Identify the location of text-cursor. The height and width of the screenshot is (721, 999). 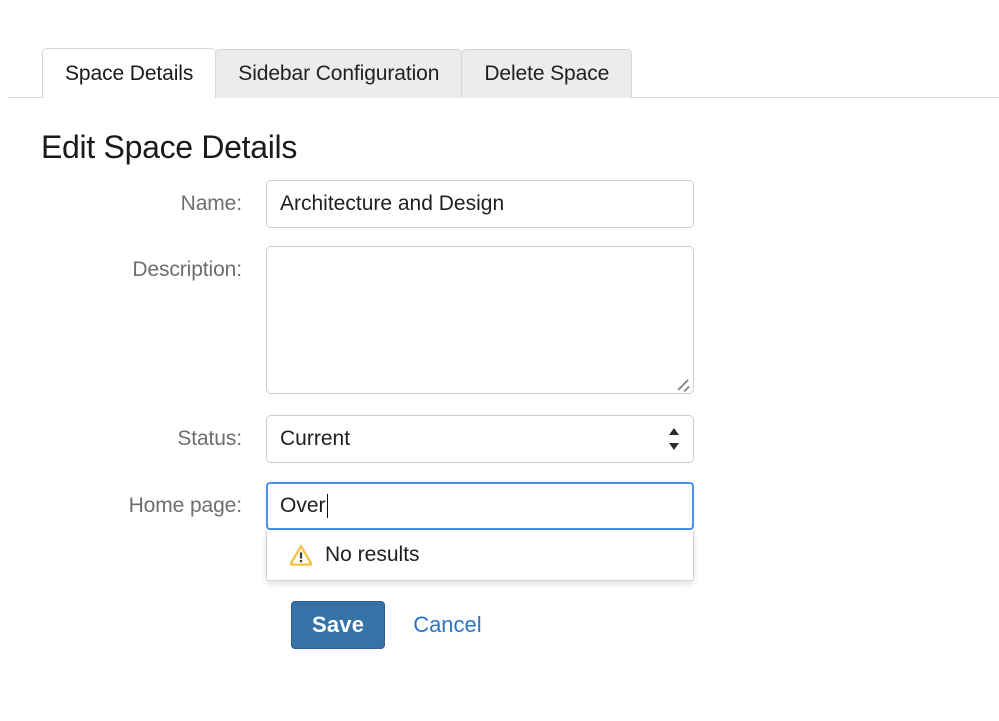
(327, 506).